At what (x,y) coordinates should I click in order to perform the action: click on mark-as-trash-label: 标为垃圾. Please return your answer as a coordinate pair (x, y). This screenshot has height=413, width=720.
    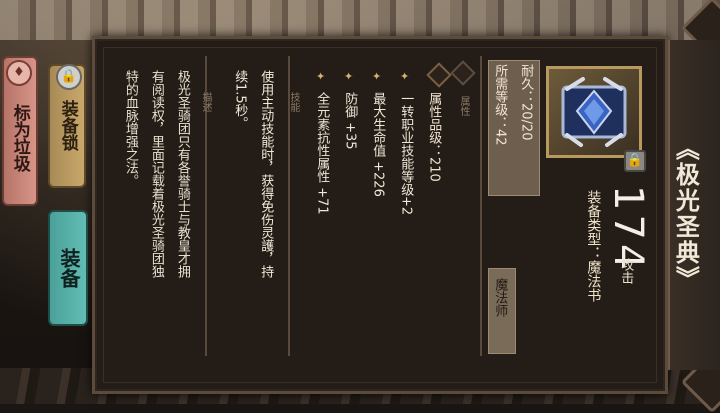
    Looking at the image, I should click on (19, 138).